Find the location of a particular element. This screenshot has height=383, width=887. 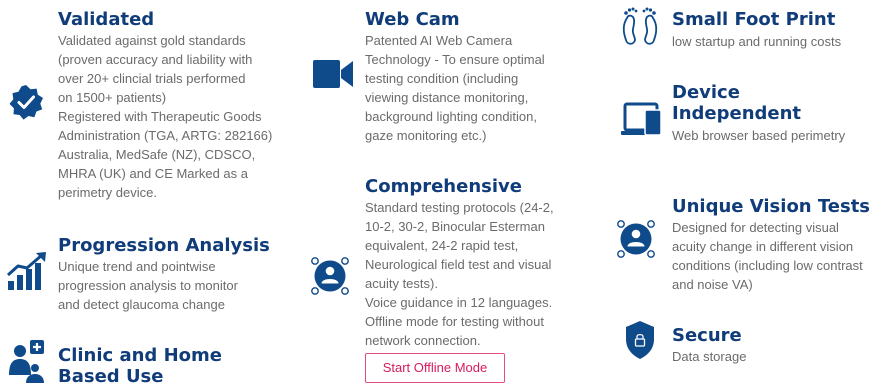

description-line: 10-2, 30-2, Binocular Esterman is located at coordinates (455, 226).